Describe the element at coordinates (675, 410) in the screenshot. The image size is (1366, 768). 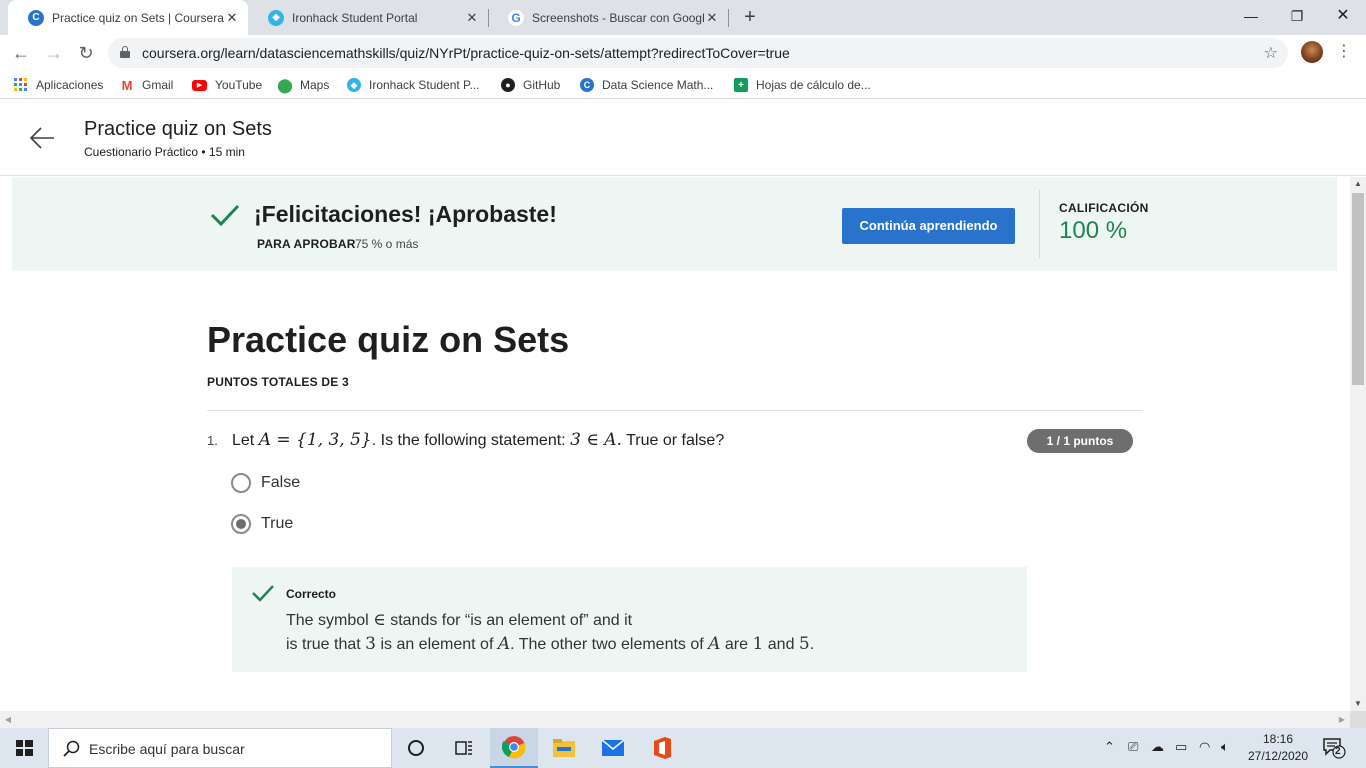
I see `divider` at that location.